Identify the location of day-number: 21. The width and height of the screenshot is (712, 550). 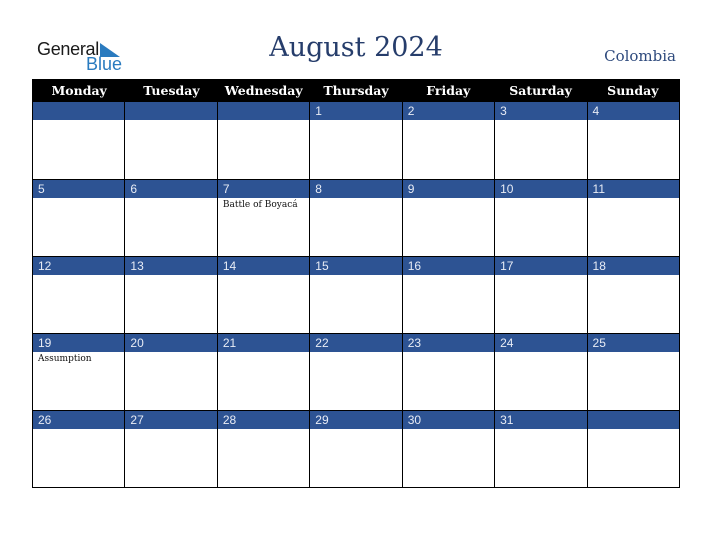
(263, 343).